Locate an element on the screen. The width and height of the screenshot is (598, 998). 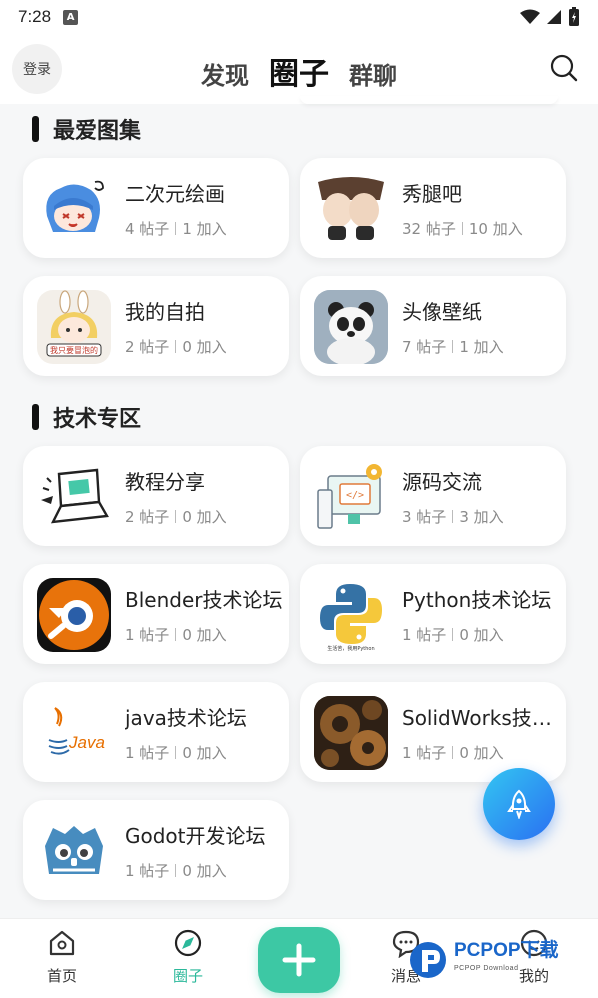
join-count: 3 加入 is located at coordinates (481, 517).